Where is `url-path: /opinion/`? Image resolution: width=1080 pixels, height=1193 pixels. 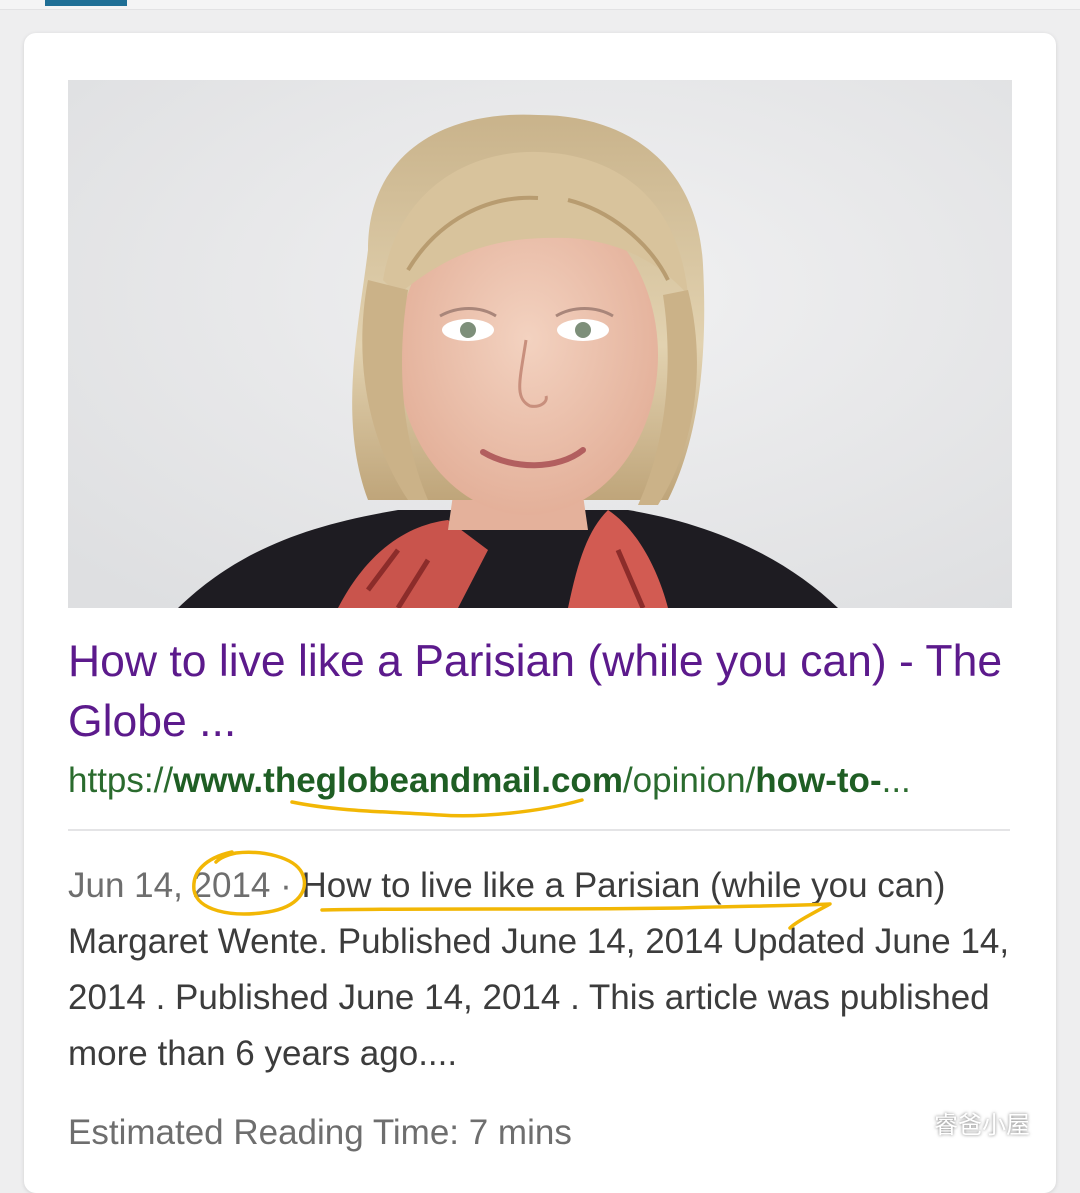
url-path: /opinion/ is located at coordinates (689, 780).